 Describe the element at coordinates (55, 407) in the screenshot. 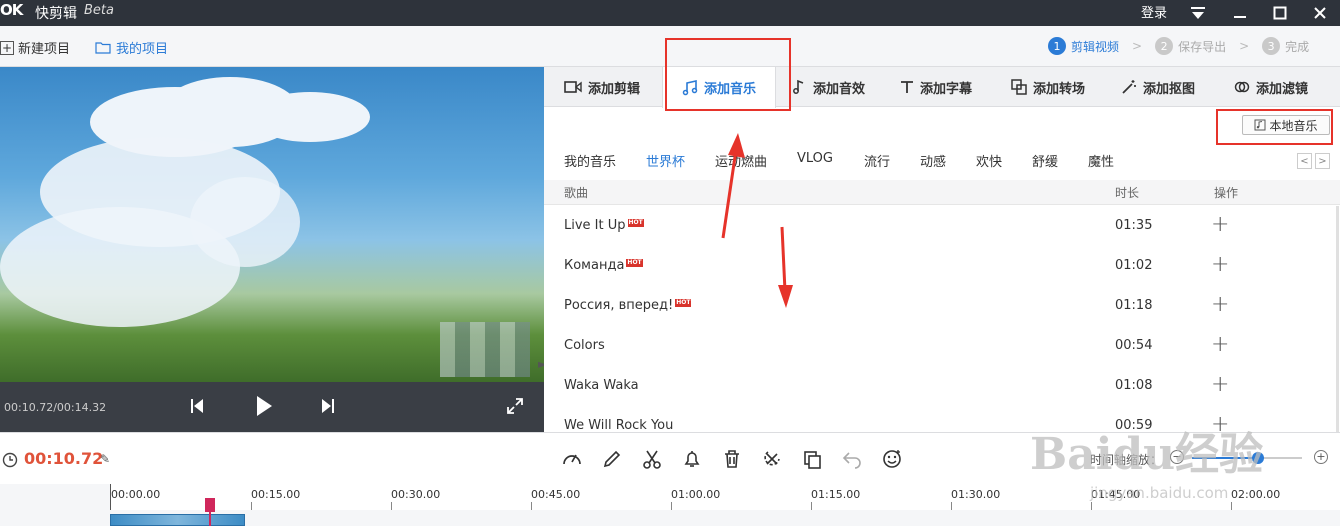

I see `playback-time: 00:10.72/00:14.32` at that location.